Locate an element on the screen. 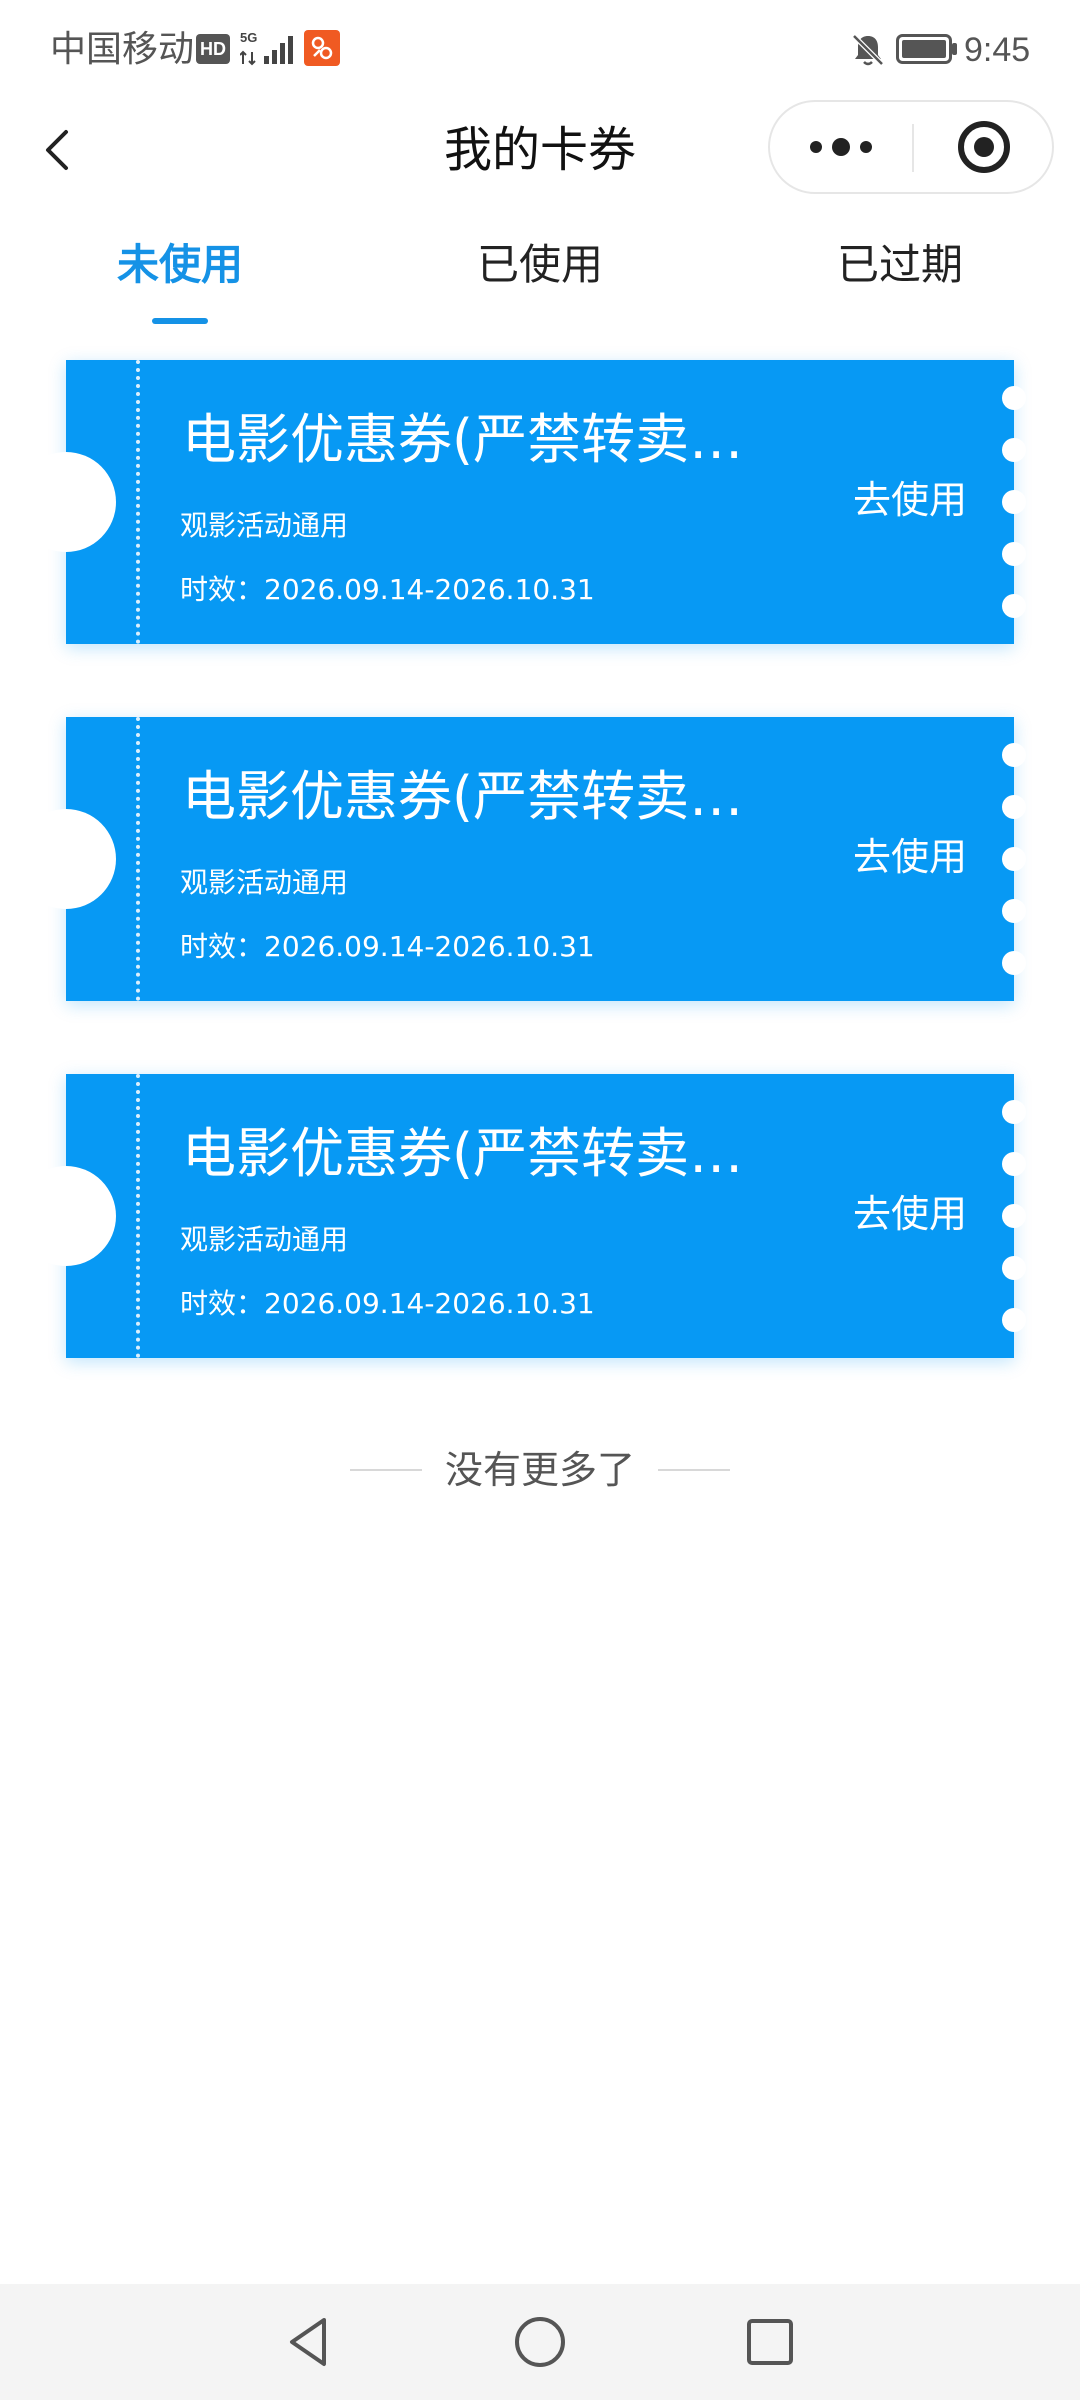 This screenshot has height=2400, width=1080. no-more-label: 没有更多了 is located at coordinates (539, 1470).